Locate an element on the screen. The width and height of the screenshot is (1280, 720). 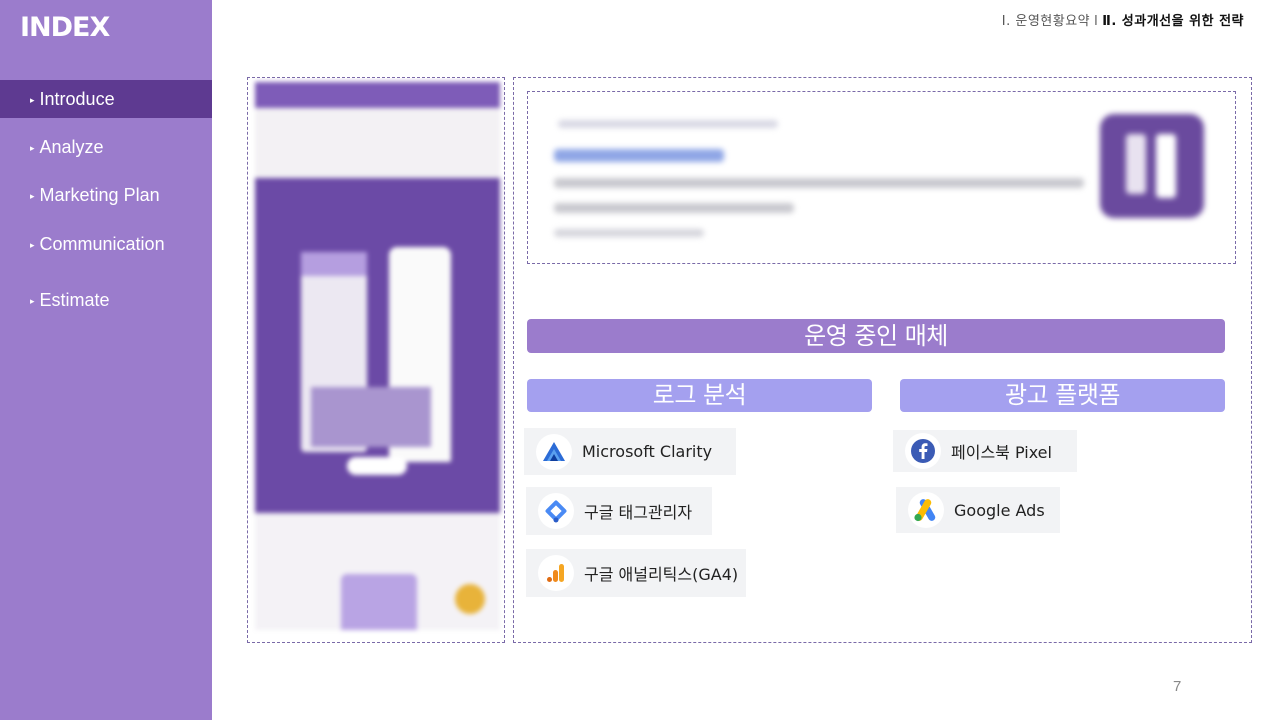
tool-label: Microsoft Clarity is located at coordinates (647, 451).